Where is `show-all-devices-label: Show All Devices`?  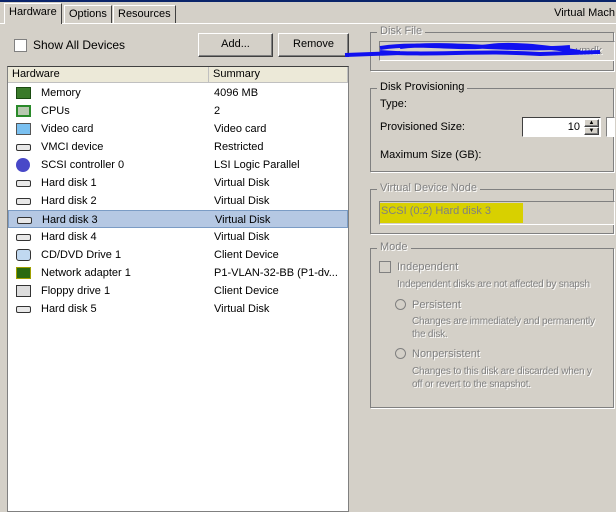 show-all-devices-label: Show All Devices is located at coordinates (79, 45).